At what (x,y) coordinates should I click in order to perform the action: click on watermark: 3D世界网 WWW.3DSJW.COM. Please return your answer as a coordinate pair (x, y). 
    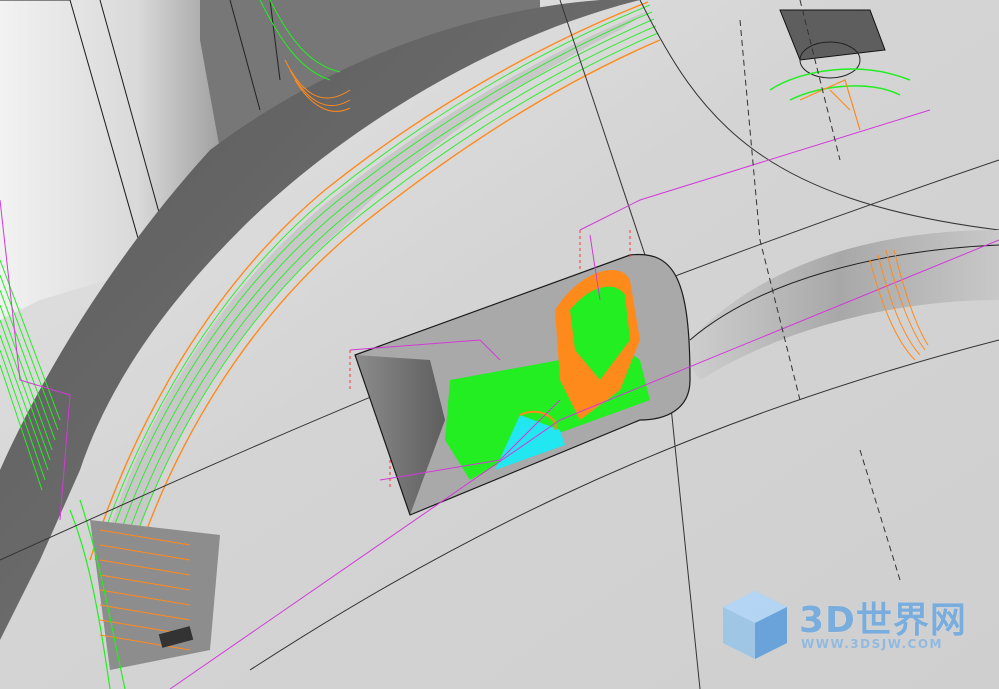
    Looking at the image, I should click on (847, 627).